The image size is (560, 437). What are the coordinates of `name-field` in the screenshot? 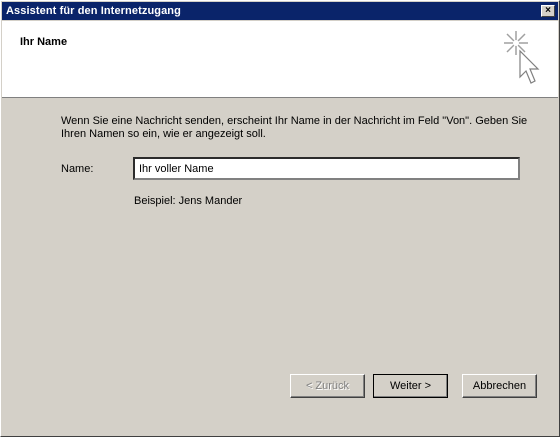 It's located at (326, 168).